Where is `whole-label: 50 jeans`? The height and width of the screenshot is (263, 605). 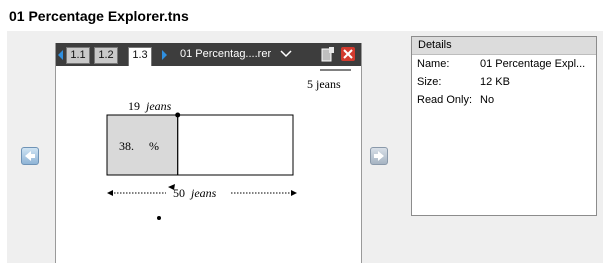 whole-label: 50 jeans is located at coordinates (195, 193).